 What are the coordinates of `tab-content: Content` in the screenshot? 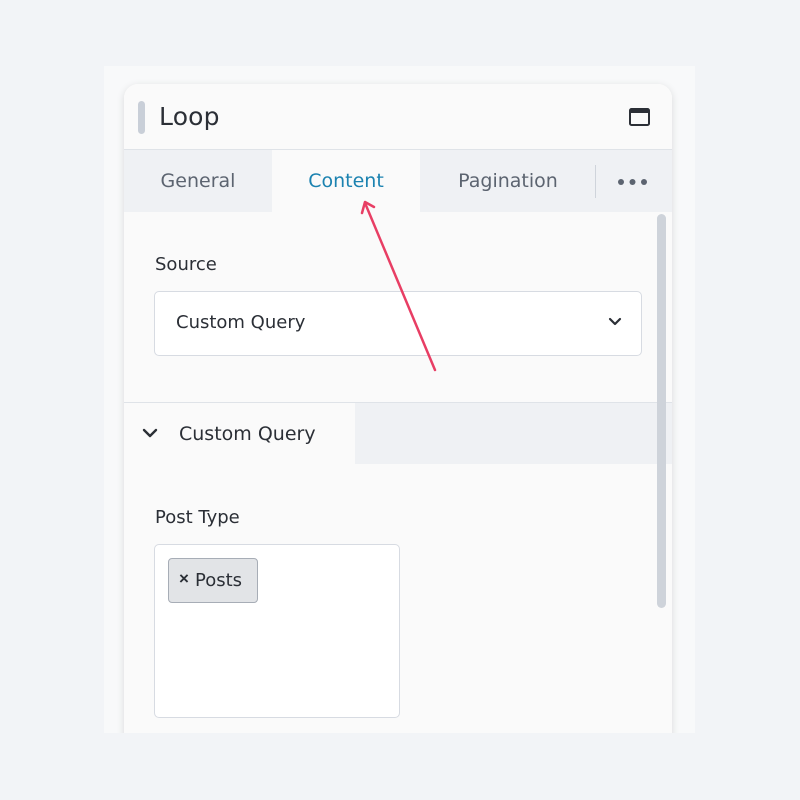 It's located at (346, 181).